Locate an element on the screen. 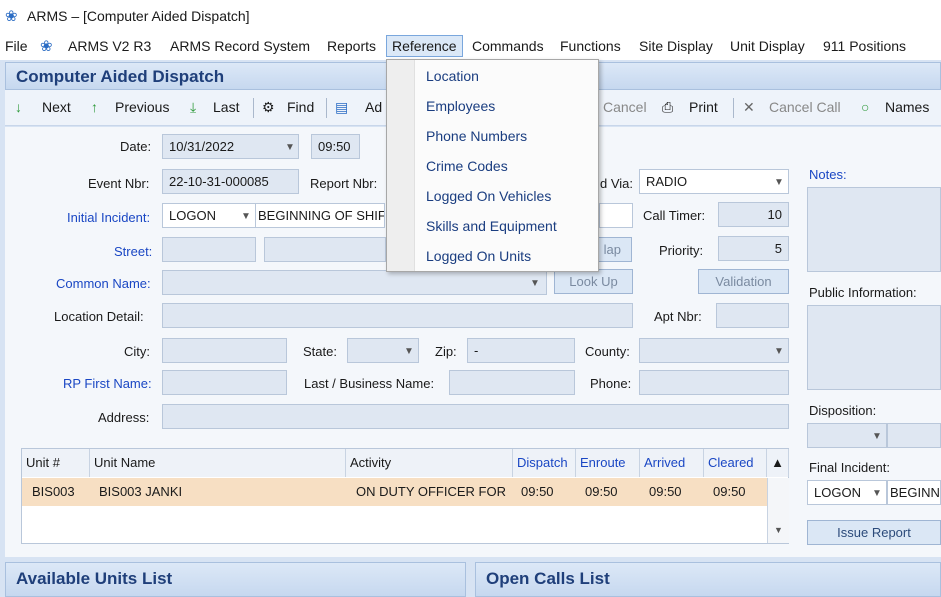 This screenshot has width=941, height=597. printer-icon: ⎙ is located at coordinates (668, 107).